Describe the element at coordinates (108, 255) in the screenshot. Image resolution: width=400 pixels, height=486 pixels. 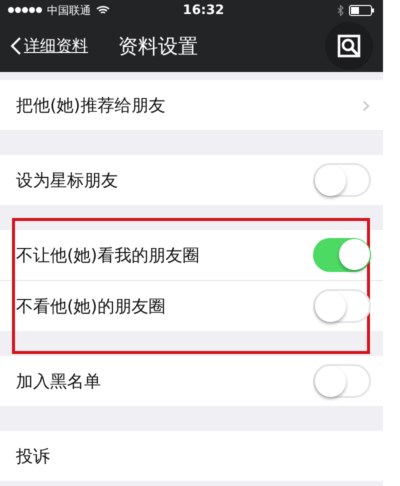
I see `row-label: 不让他(她)看我的朋友圈` at that location.